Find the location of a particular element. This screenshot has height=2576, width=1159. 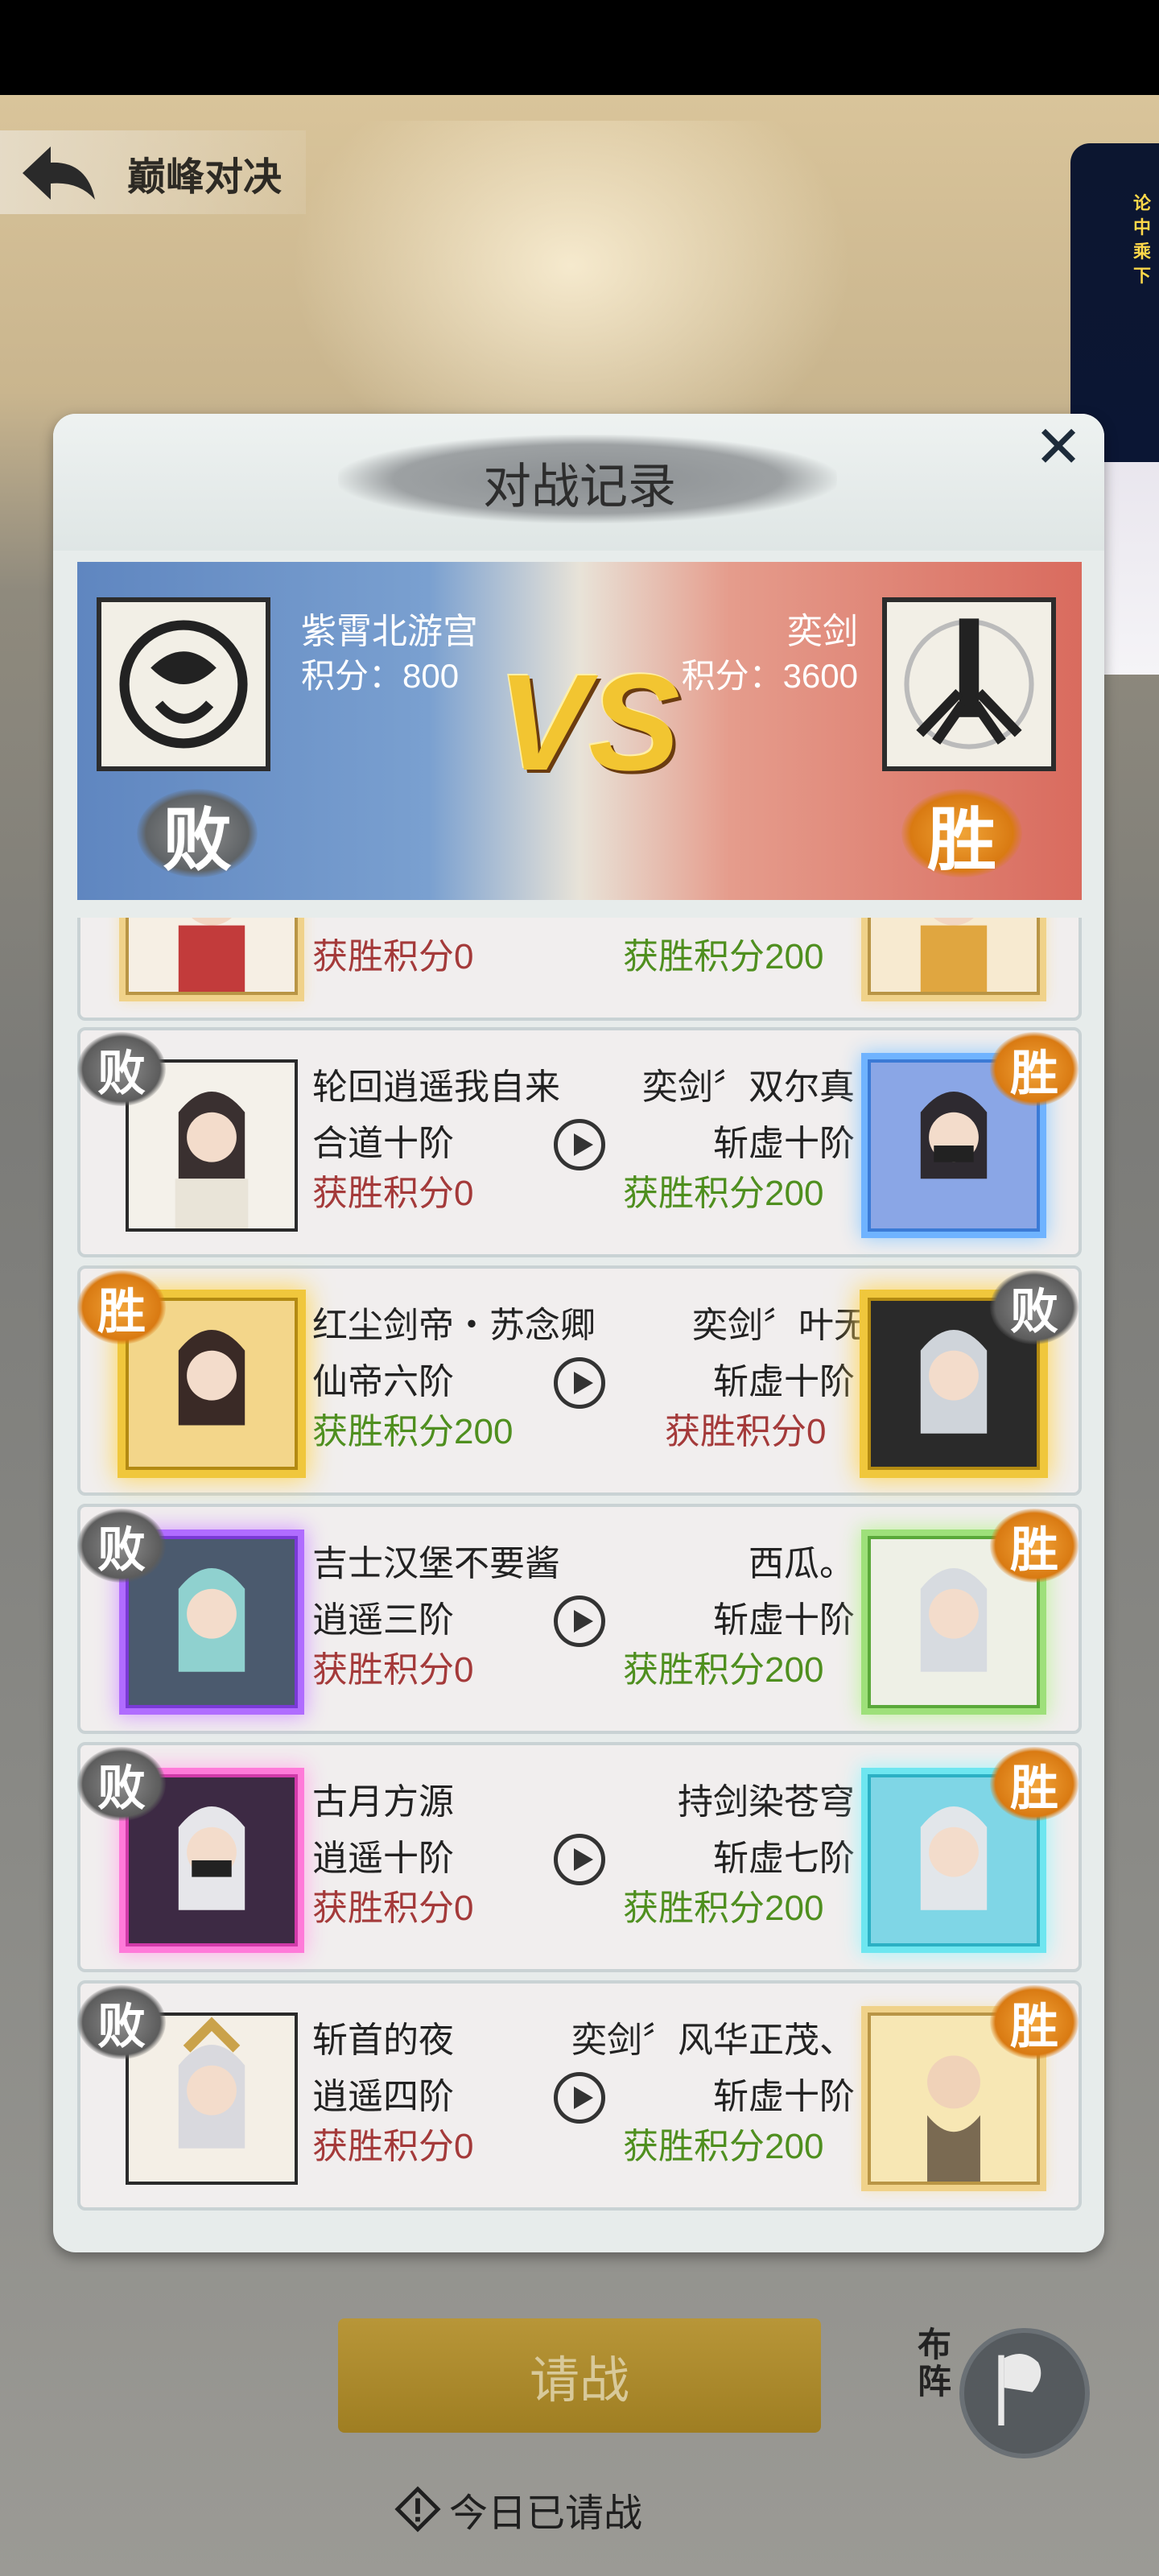

right-team-score: 积分：3600 is located at coordinates (769, 676).